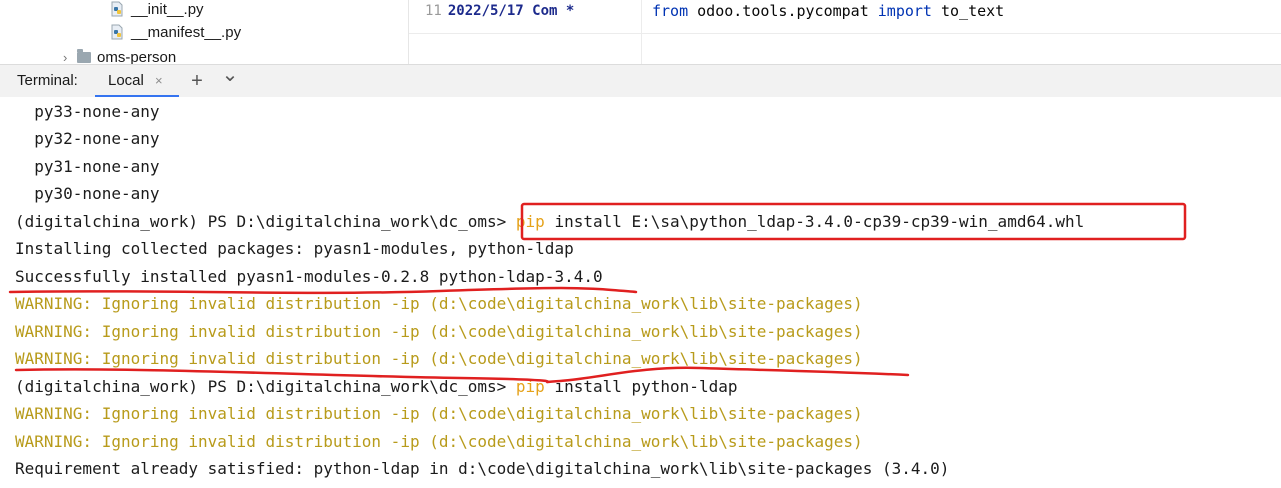 Image resolution: width=1281 pixels, height=488 pixels. I want to click on tree-item-oms-person: › oms-person, so click(119, 55).